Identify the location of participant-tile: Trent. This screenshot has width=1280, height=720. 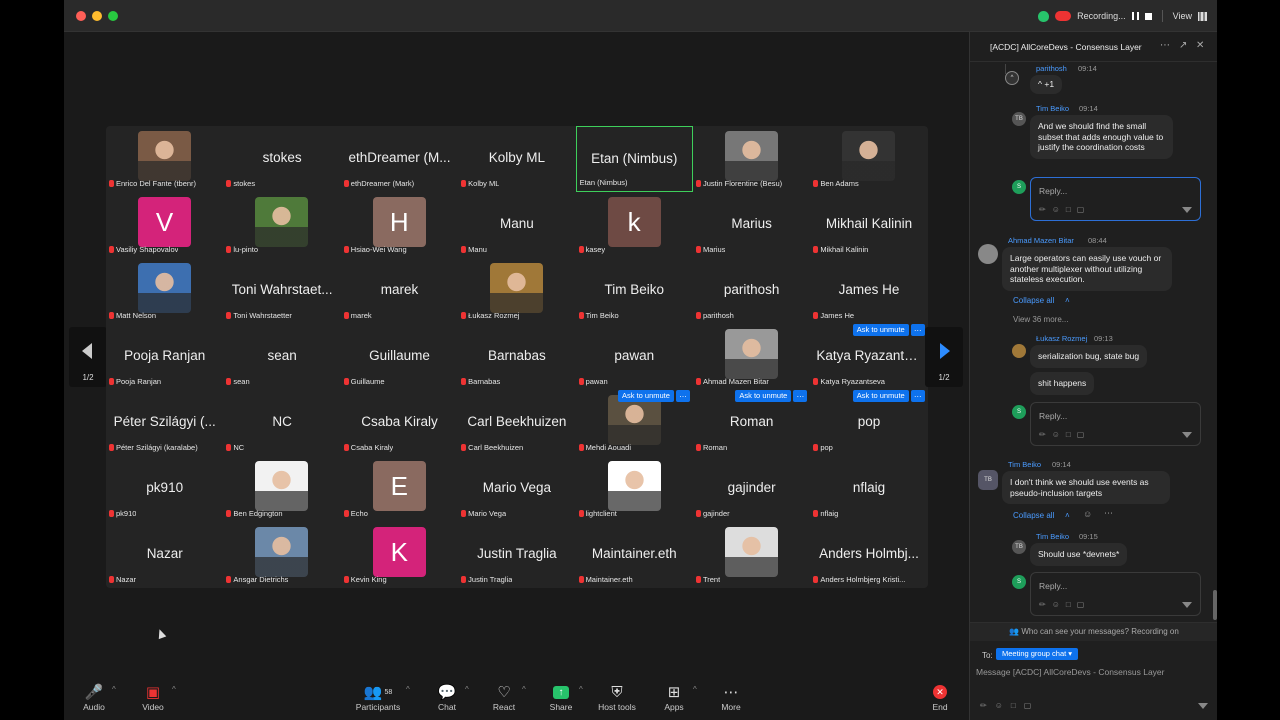
(751, 555).